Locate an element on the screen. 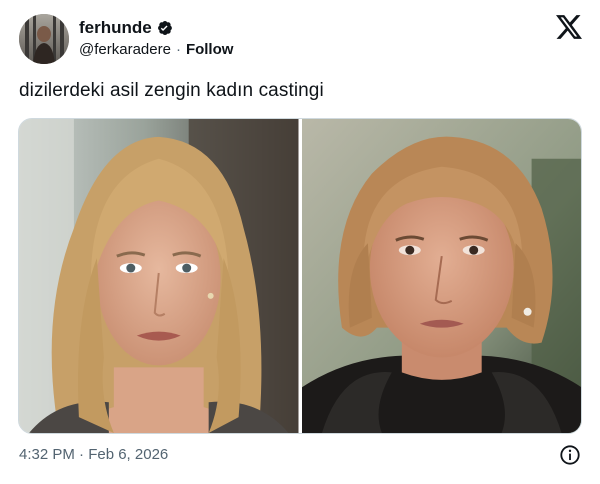  avatar-image-icon is located at coordinates (44, 39).